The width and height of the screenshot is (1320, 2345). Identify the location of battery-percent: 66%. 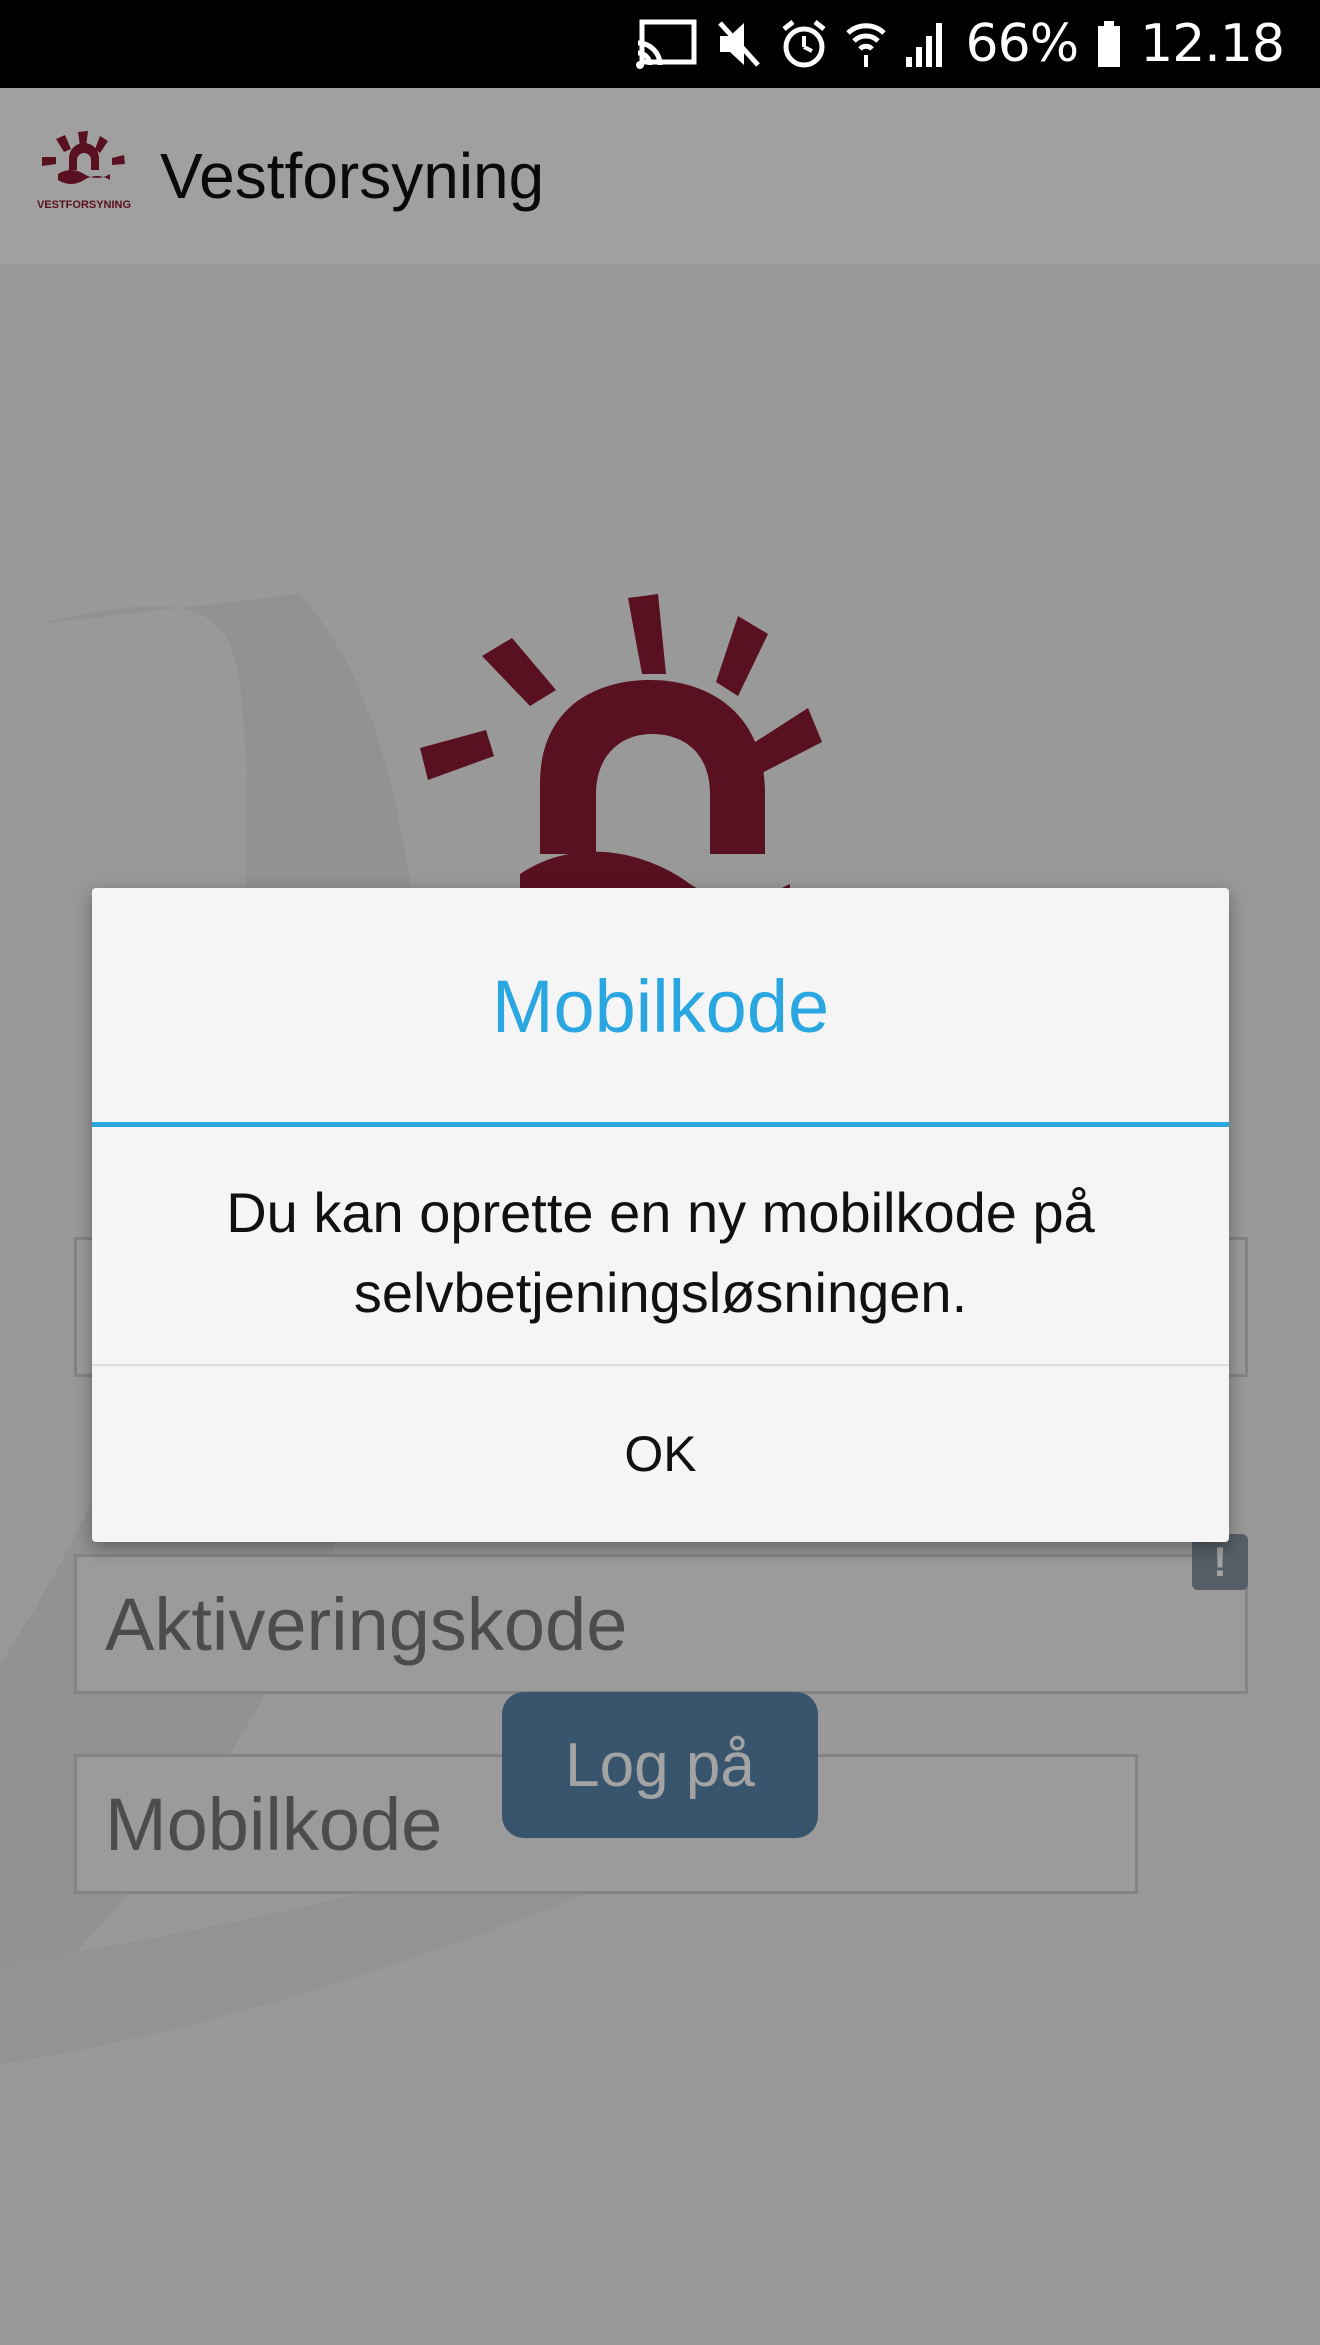
(1022, 44).